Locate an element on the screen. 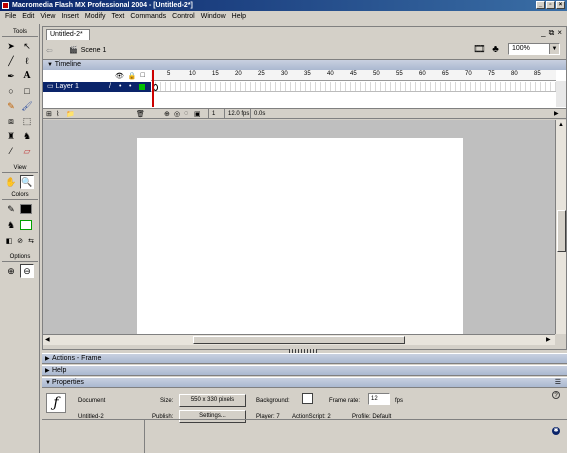 This screenshot has width=567, height=453. text-tool-icon: A is located at coordinates (27, 76).